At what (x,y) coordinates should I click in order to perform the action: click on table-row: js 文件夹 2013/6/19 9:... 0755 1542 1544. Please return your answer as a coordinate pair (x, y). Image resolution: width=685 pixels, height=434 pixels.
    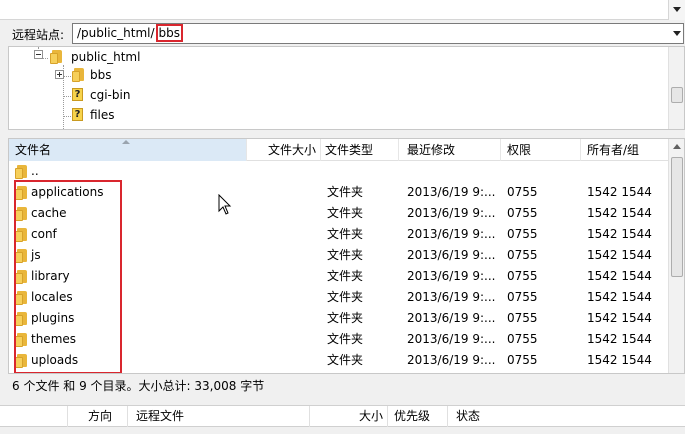
    Looking at the image, I should click on (339, 255).